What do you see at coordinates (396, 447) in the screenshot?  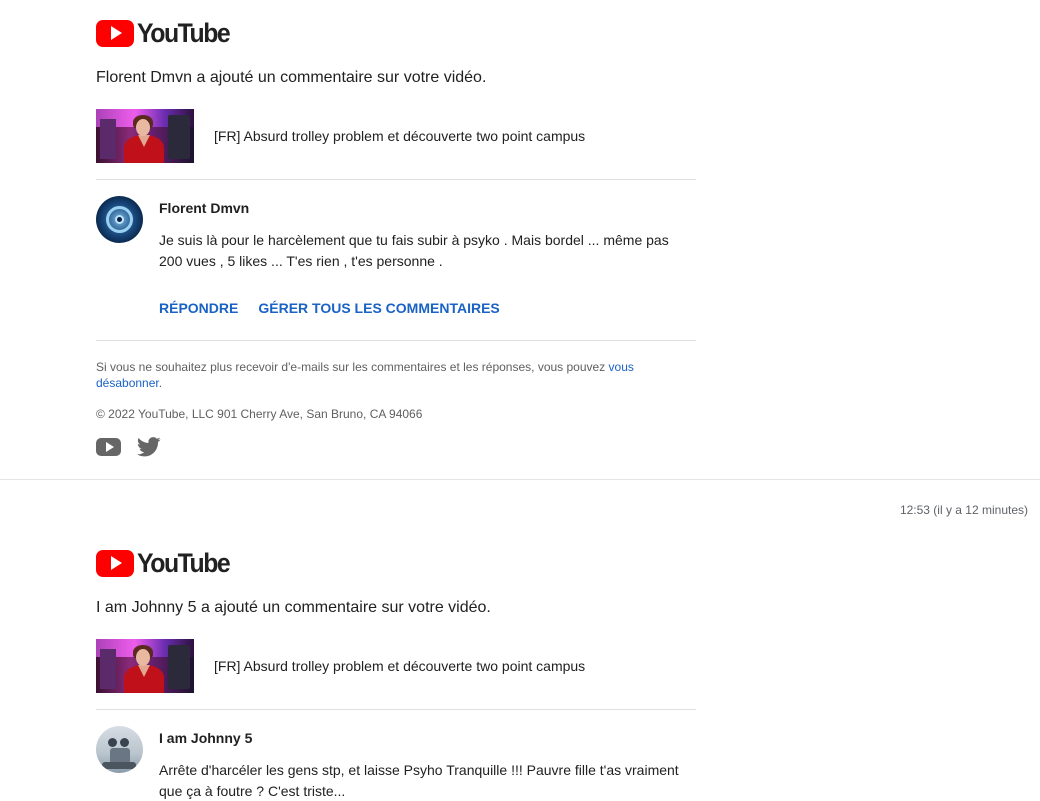 I see `social-links` at bounding box center [396, 447].